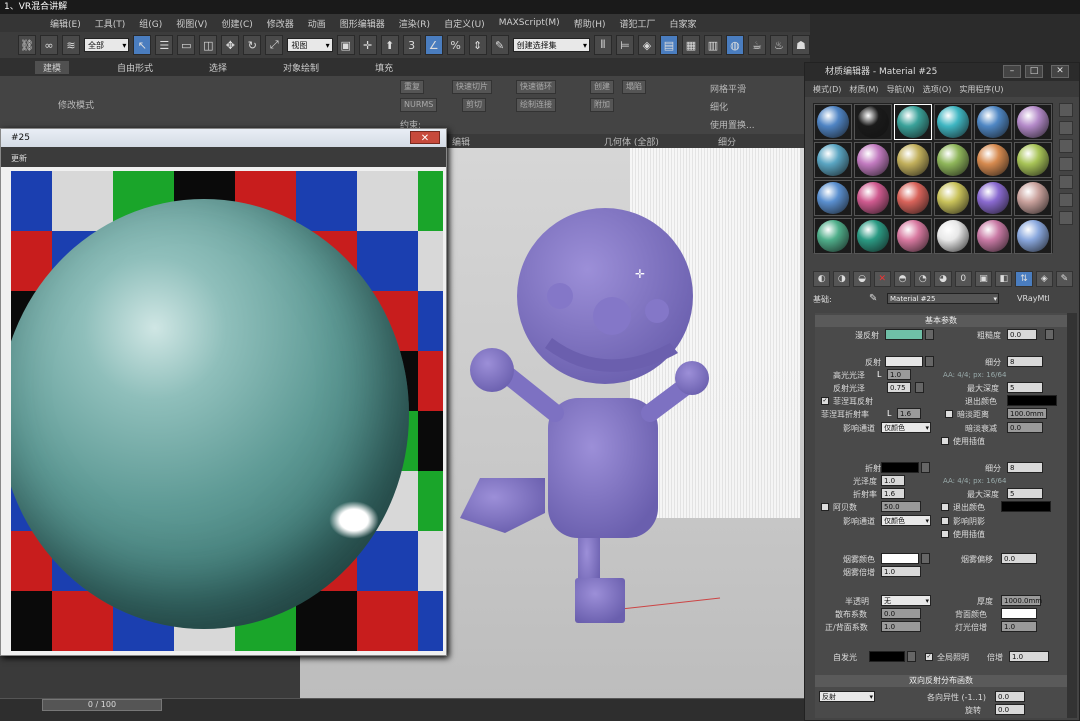  Describe the element at coordinates (862, 279) in the screenshot. I see `assign-to-selection-icon: ◒` at that location.